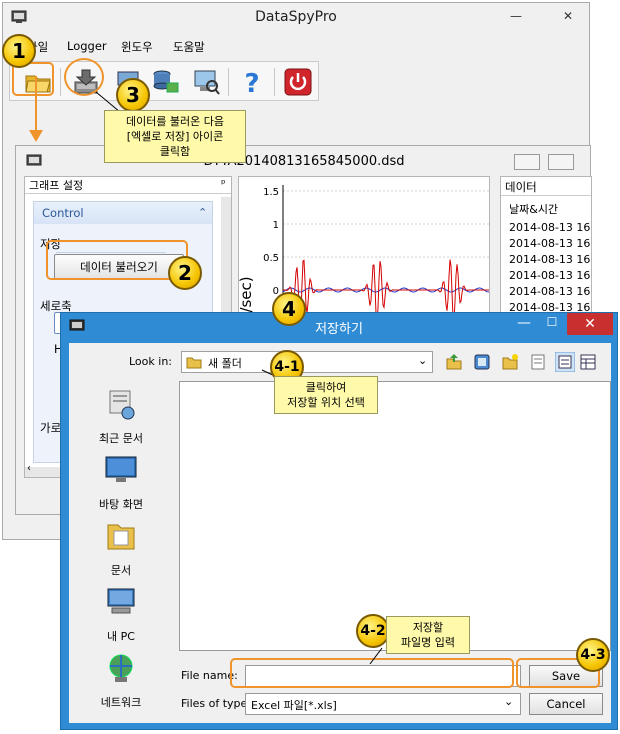 This screenshot has width=620, height=734. I want to click on callout-text: 저장할 위치 선택, so click(326, 402).